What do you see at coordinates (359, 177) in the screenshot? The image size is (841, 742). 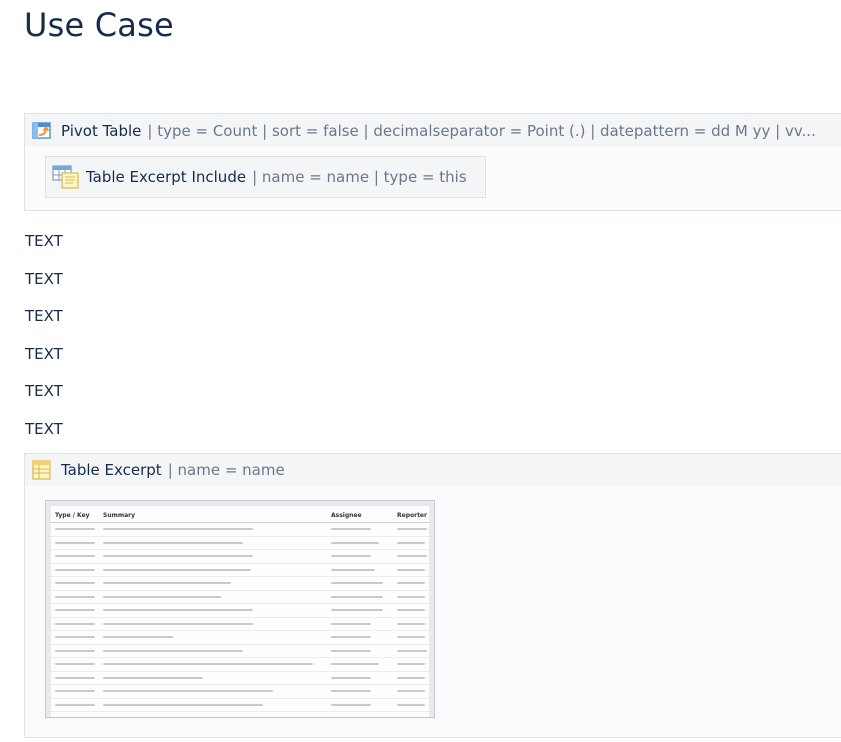 I see `table-excerpt-include-params: | name = name | type = this` at bounding box center [359, 177].